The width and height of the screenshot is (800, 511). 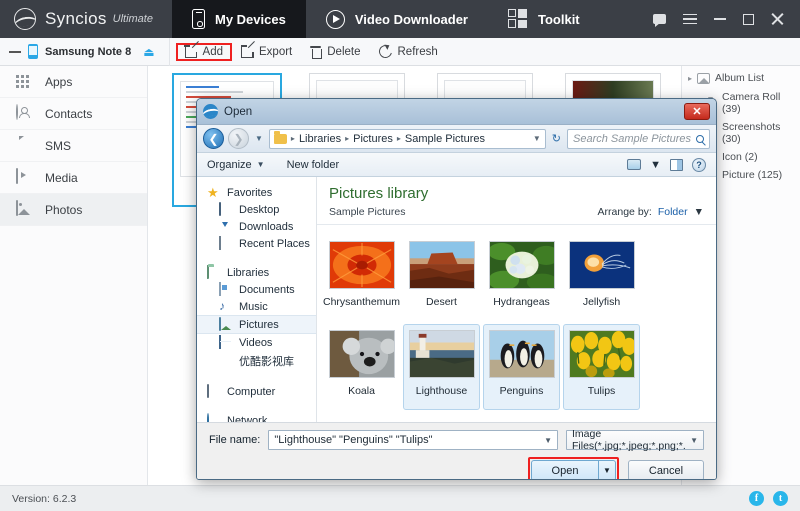 I want to click on back-button: ❮, so click(x=213, y=138).